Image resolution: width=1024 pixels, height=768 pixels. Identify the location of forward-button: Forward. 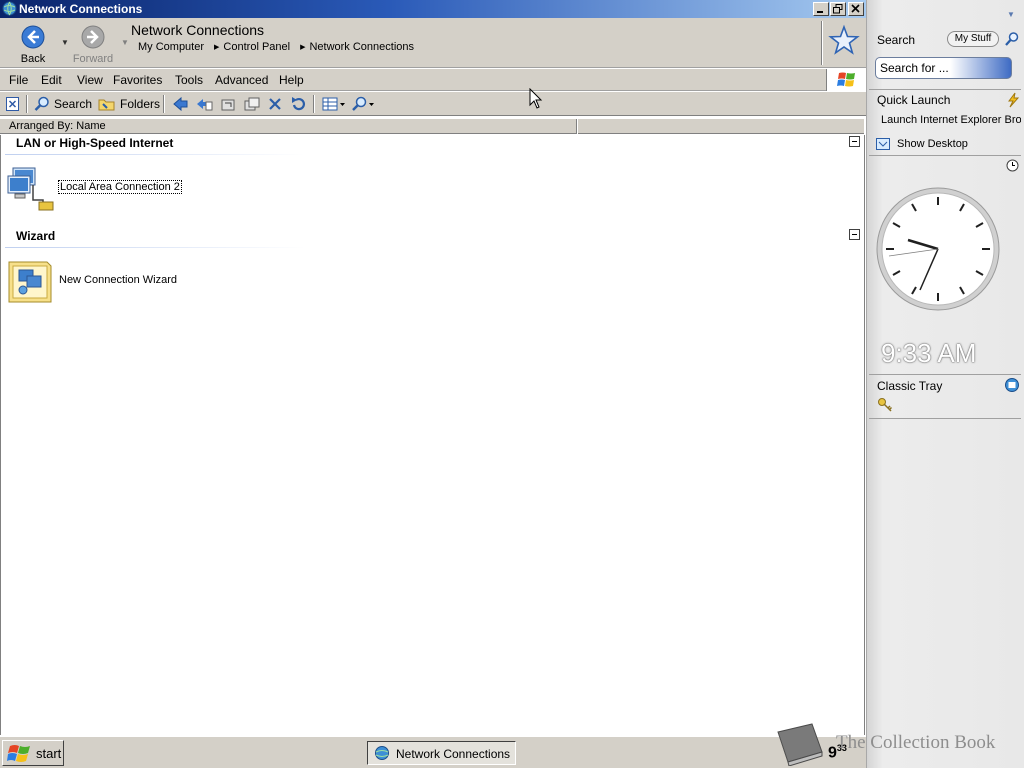
(93, 44).